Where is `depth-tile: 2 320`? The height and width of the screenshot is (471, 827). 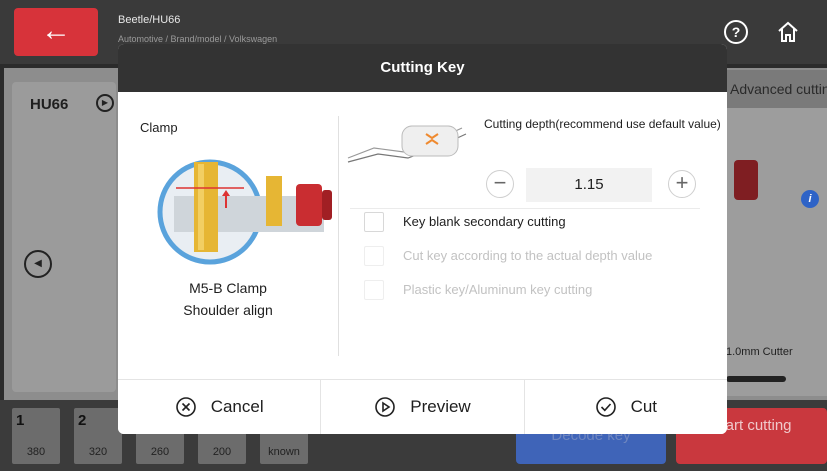
depth-tile: 2 320 is located at coordinates (98, 436).